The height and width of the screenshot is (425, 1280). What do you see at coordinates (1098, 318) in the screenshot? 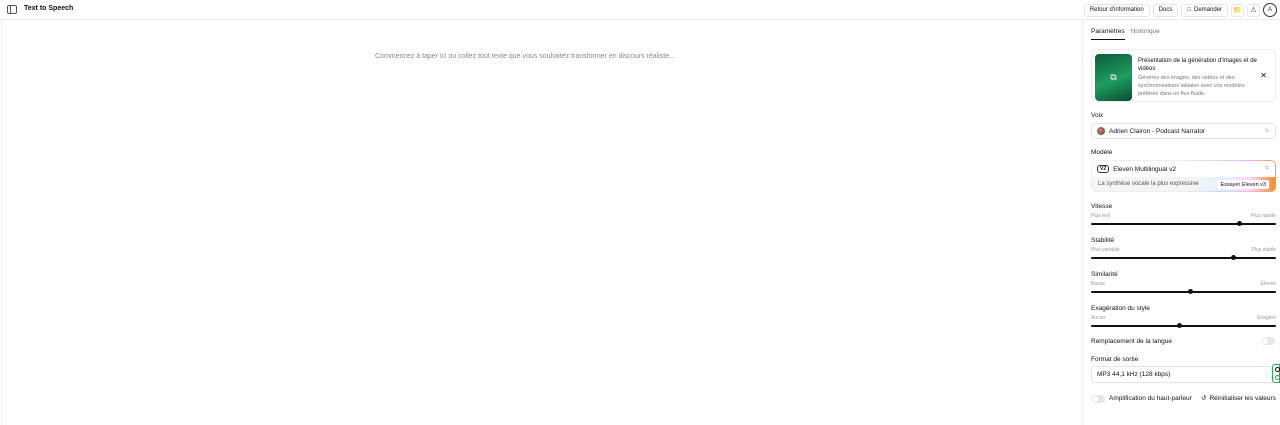
I see `slider-min-label: Aucun` at bounding box center [1098, 318].